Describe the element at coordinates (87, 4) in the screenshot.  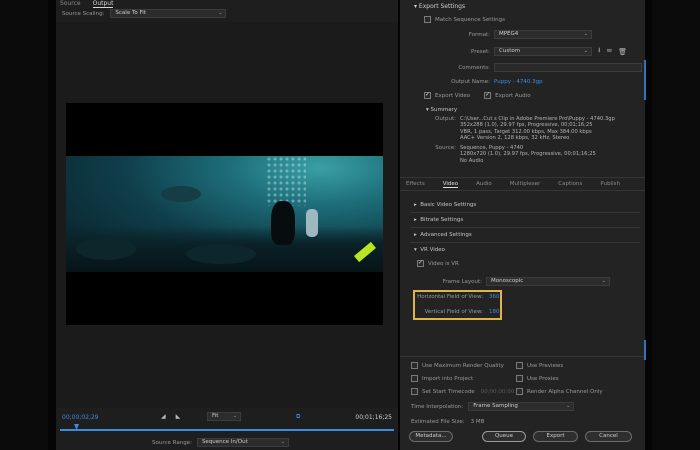
I see `preview-tabs: Source Output` at that location.